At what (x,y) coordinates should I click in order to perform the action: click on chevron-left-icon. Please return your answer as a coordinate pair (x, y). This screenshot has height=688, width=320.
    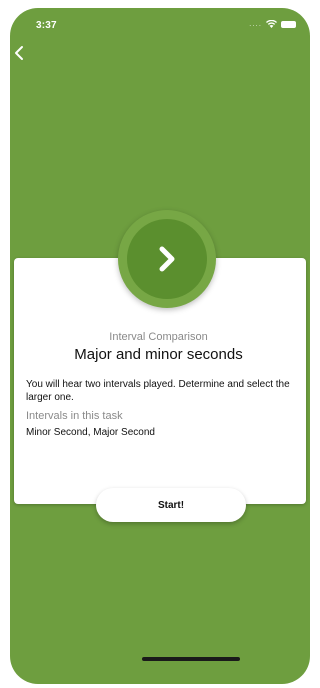
    Looking at the image, I should click on (19, 53).